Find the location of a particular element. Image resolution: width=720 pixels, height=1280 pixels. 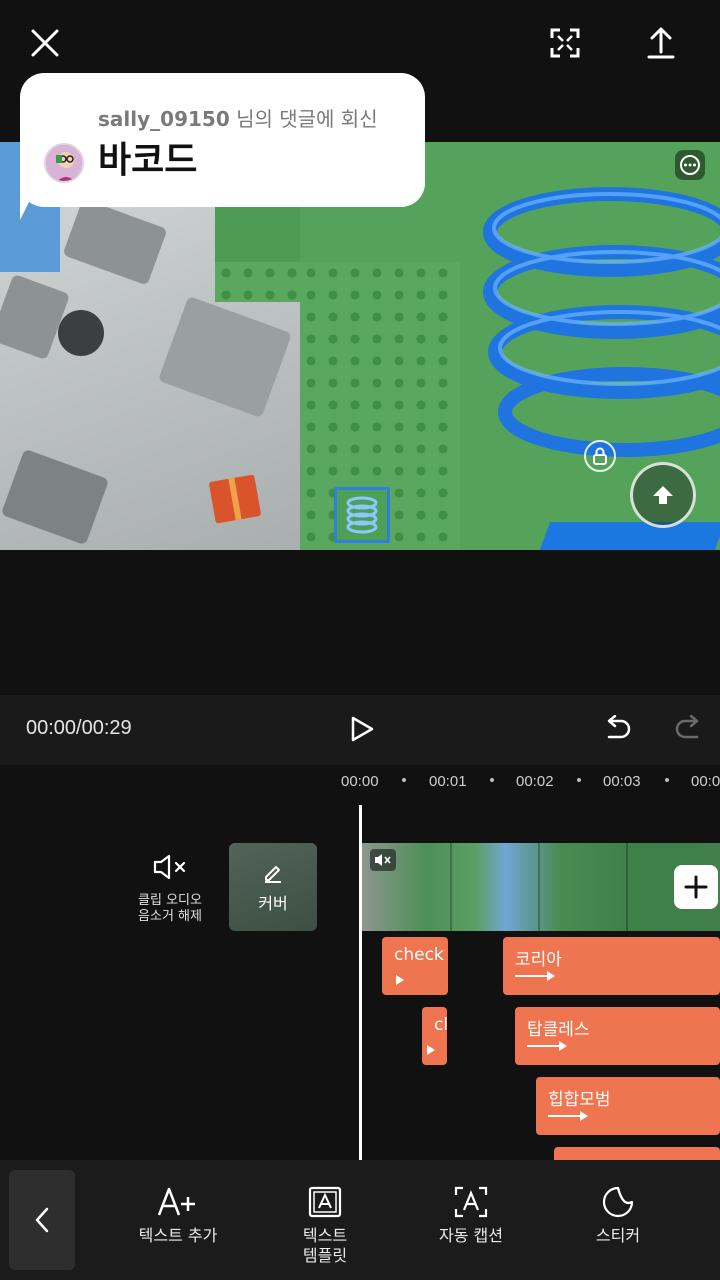

unmute-label: 클립 오디오 음소거 해제 is located at coordinates (170, 909).